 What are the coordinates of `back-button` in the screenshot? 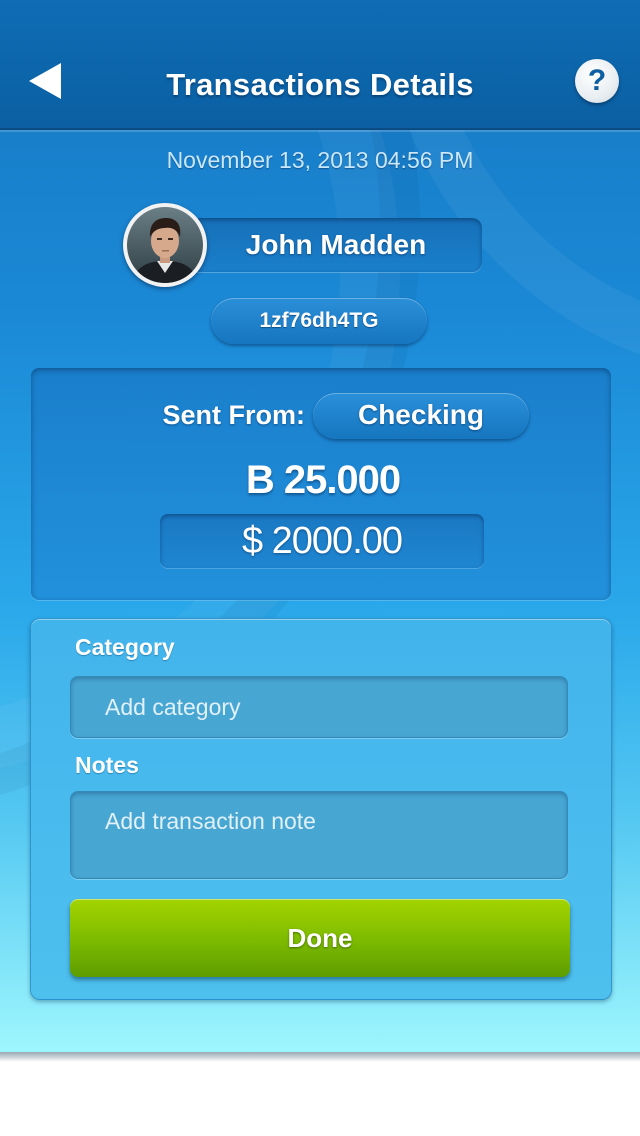 It's located at (45, 81).